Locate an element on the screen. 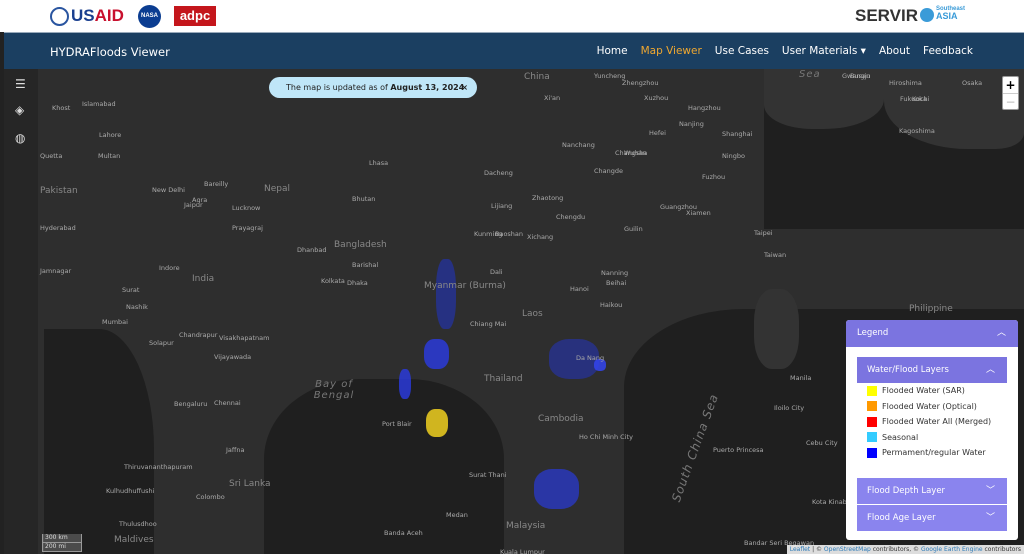  map-label: Ho Chi Minh City is located at coordinates (606, 437).